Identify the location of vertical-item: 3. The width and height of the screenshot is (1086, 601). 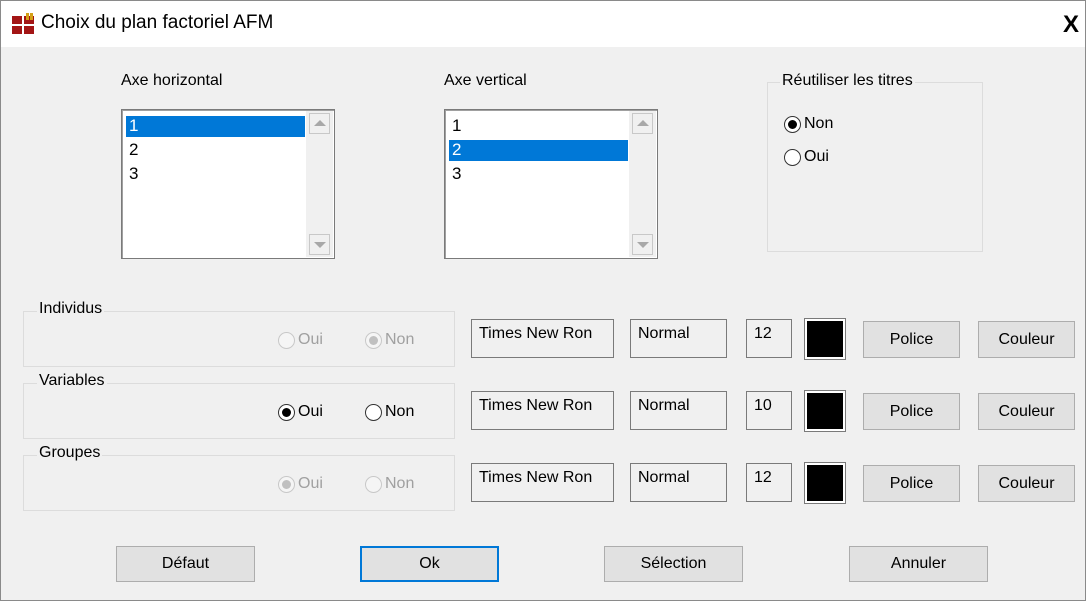
(538, 174).